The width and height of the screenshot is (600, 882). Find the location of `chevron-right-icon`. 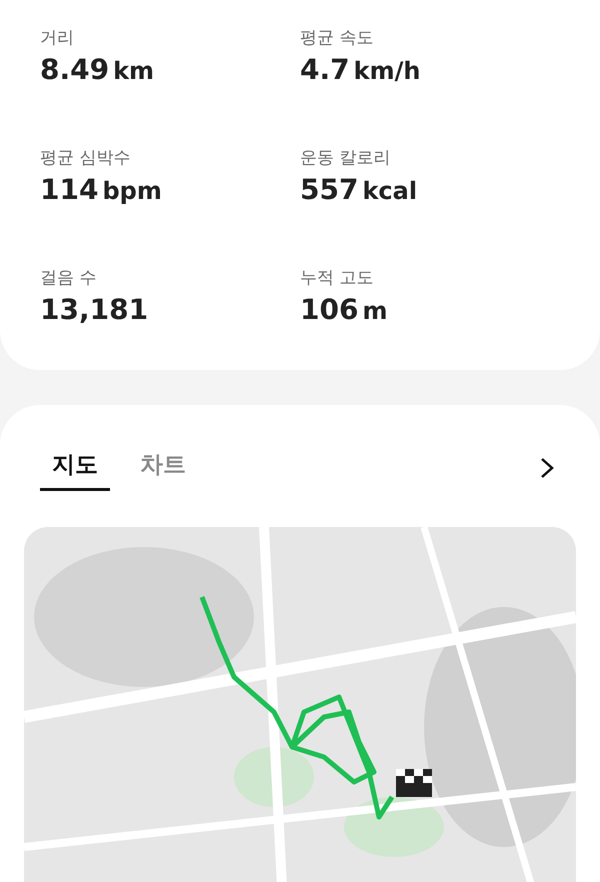

chevron-right-icon is located at coordinates (547, 468).